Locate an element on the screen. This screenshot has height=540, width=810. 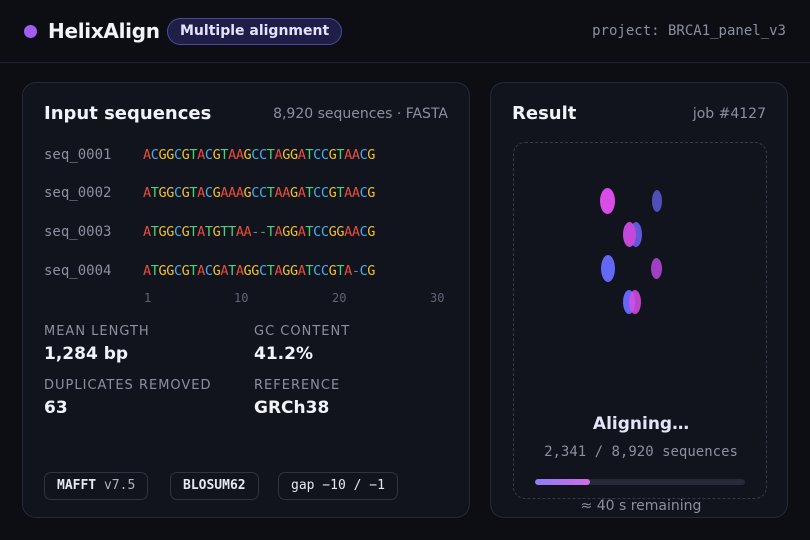
progress-bar-fill is located at coordinates (563, 482).